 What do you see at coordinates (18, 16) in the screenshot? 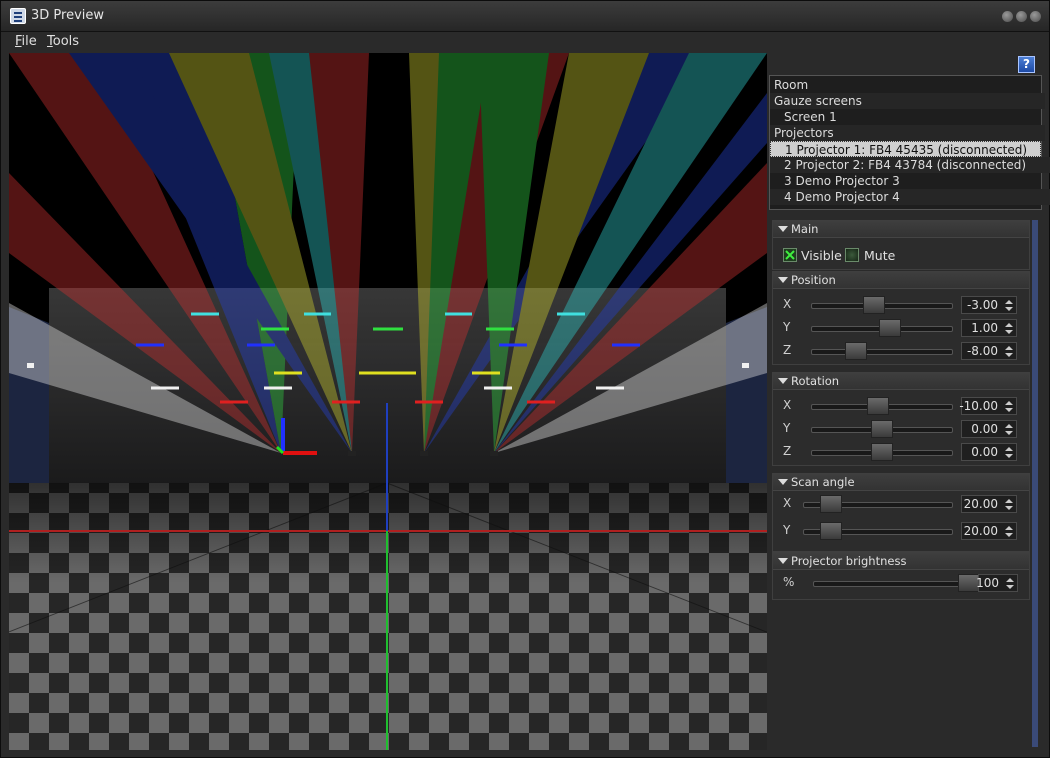
I see `app-logo-icon` at bounding box center [18, 16].